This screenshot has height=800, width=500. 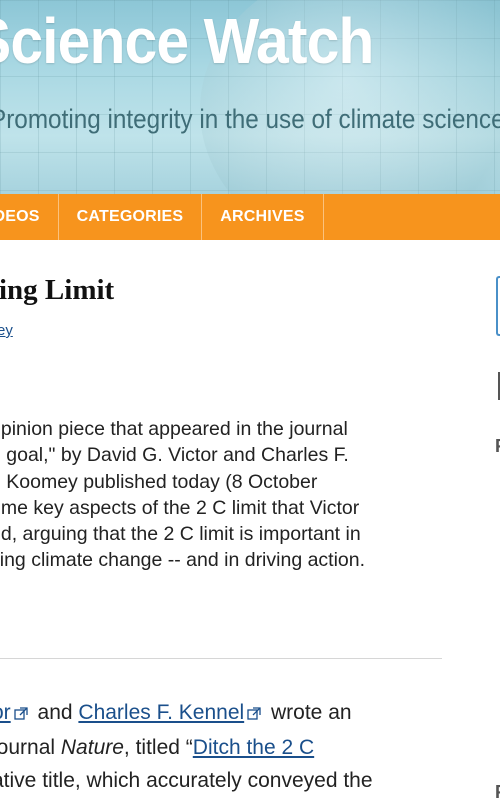 I want to click on post-author-link: ey, so click(x=6, y=330).